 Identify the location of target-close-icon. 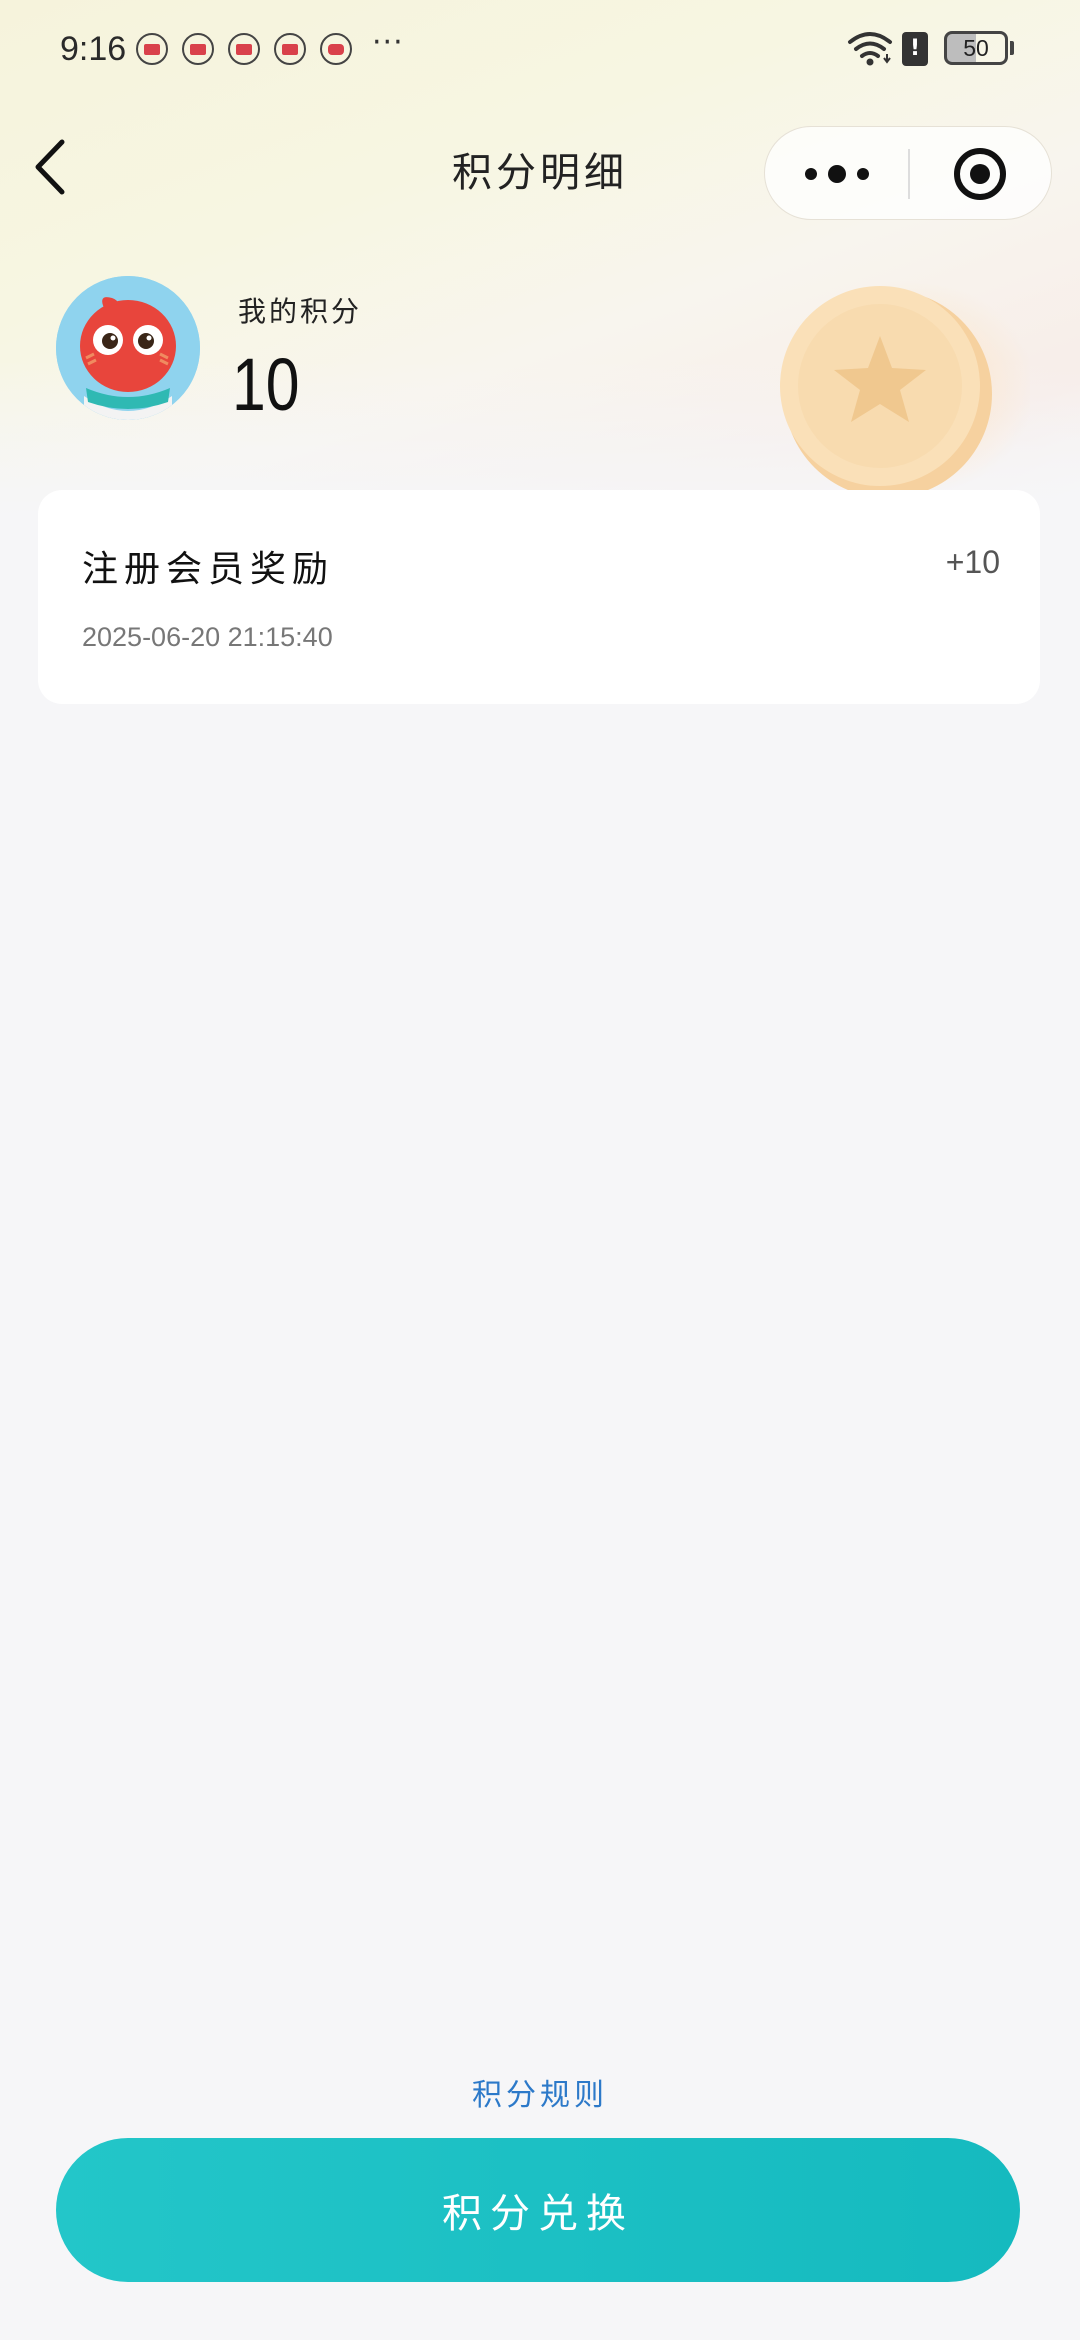
(980, 174).